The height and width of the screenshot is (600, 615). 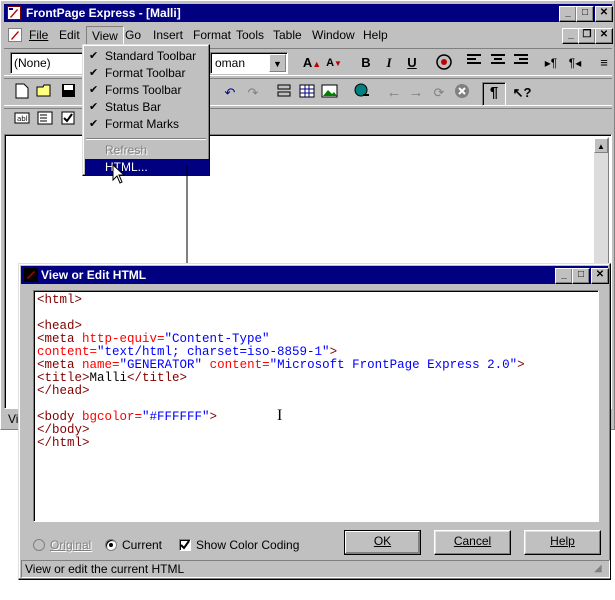 I want to click on dialog-title-bar: View or Edit HTML _ □ ✕, so click(x=315, y=275).